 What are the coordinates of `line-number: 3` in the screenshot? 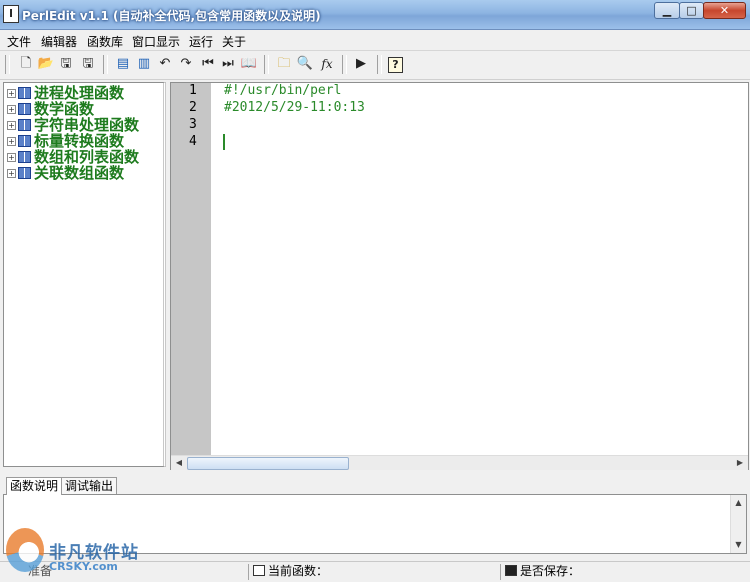 It's located at (193, 124).